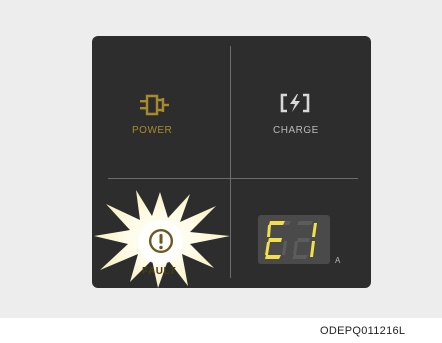 This screenshot has width=442, height=343. Describe the element at coordinates (338, 260) in the screenshot. I see `display-unit: A` at that location.